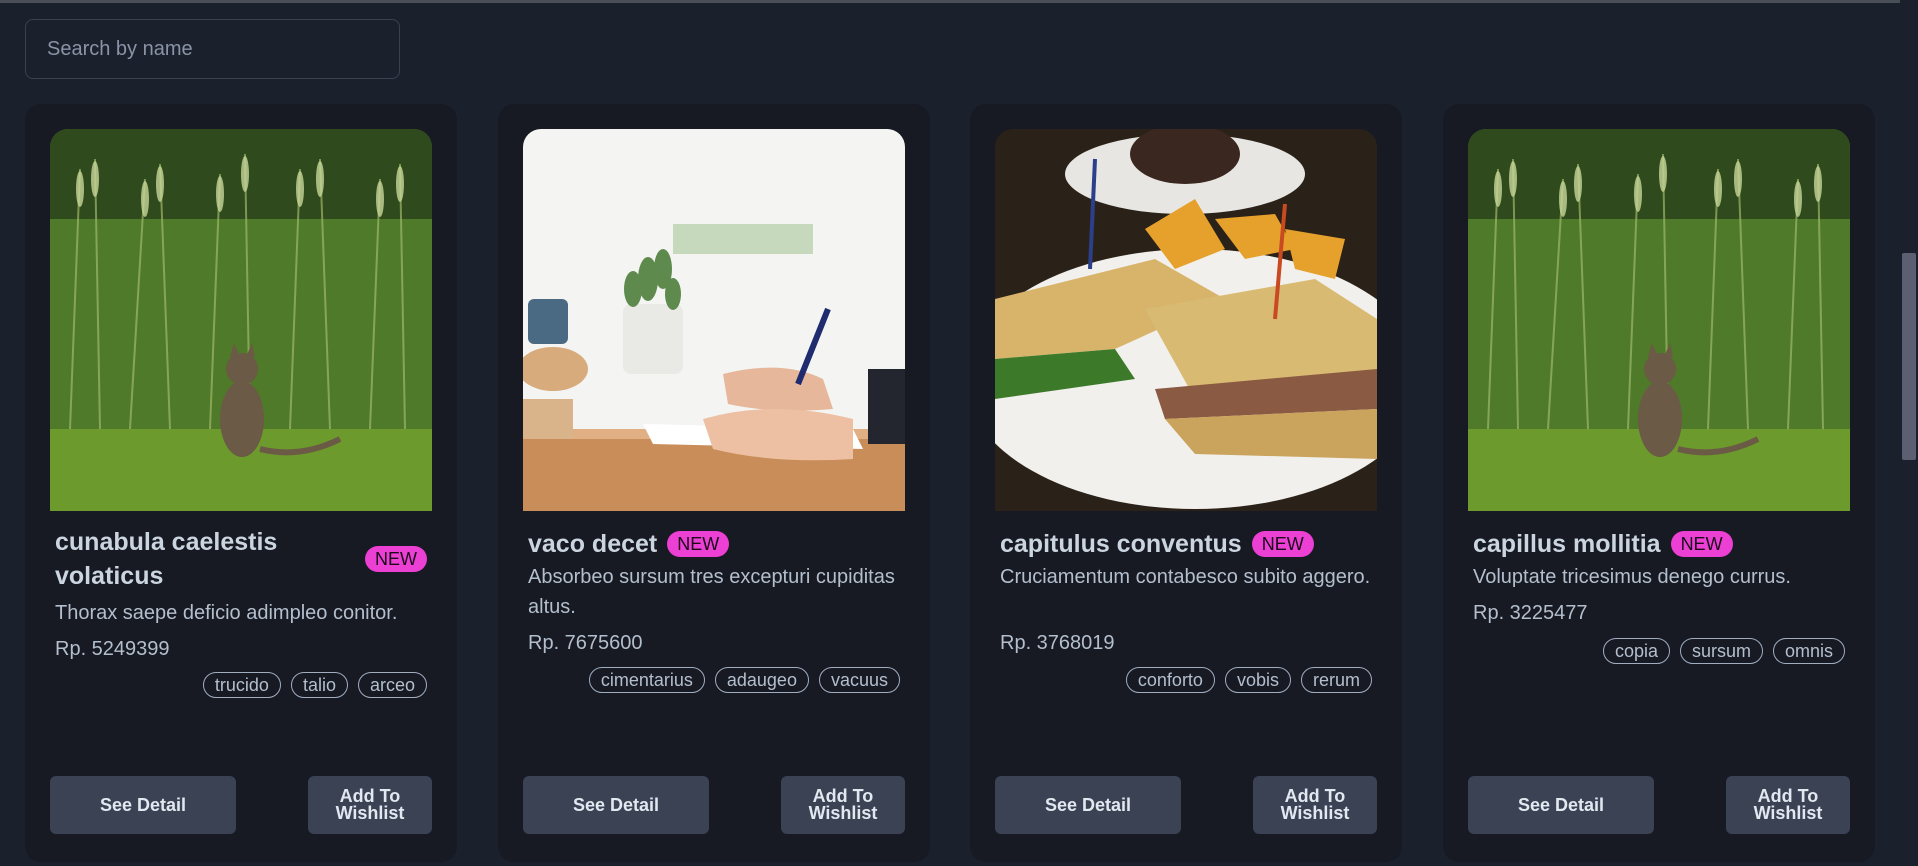 This screenshot has height=866, width=1918. What do you see at coordinates (112, 649) in the screenshot?
I see `product-price: Rp. 5249399` at bounding box center [112, 649].